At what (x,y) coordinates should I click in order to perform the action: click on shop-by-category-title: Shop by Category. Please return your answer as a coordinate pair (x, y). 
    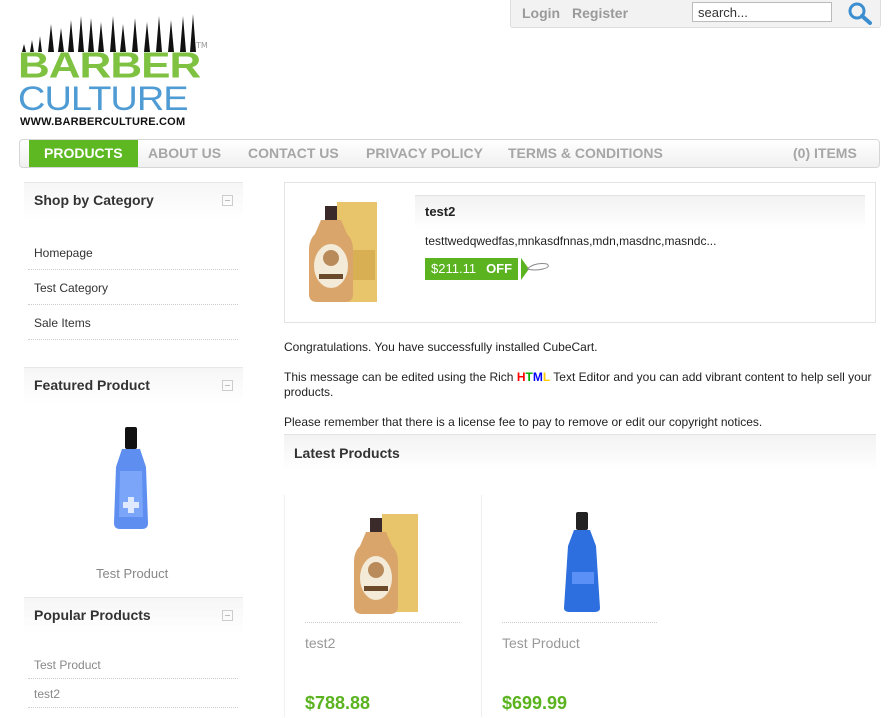
    Looking at the image, I should click on (94, 200).